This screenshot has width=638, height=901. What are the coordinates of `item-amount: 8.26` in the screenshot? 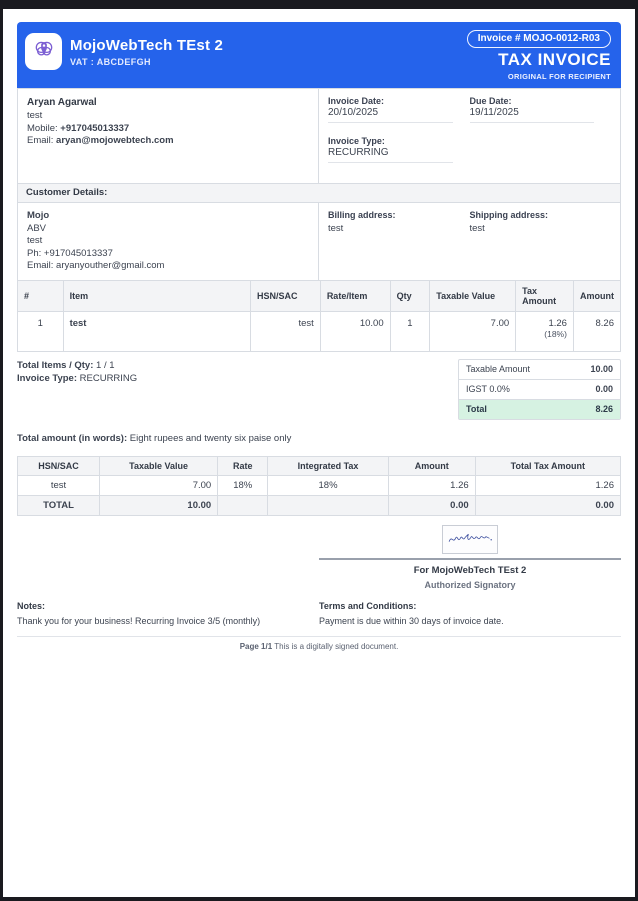 It's located at (597, 331).